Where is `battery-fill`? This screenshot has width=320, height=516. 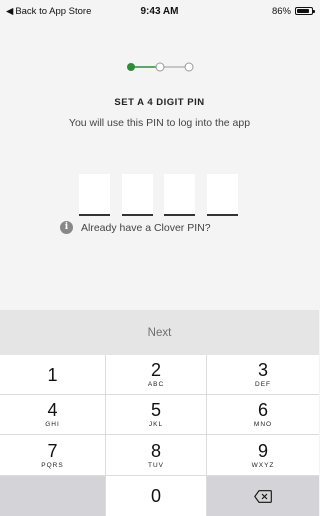
battery-fill is located at coordinates (303, 11).